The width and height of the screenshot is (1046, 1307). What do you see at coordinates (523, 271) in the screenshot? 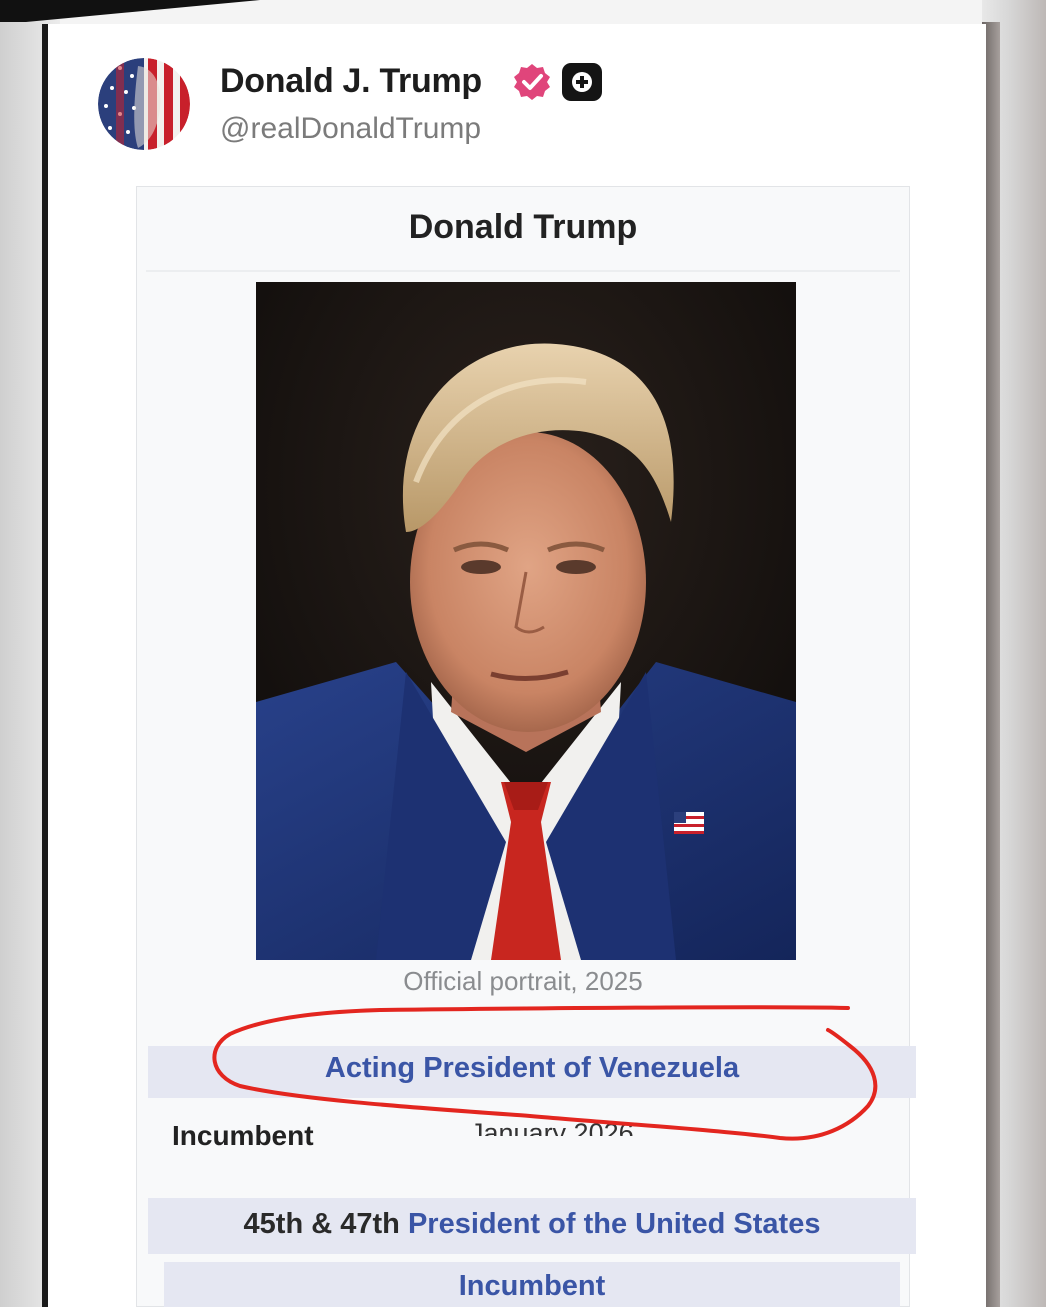
I see `title-divider` at bounding box center [523, 271].